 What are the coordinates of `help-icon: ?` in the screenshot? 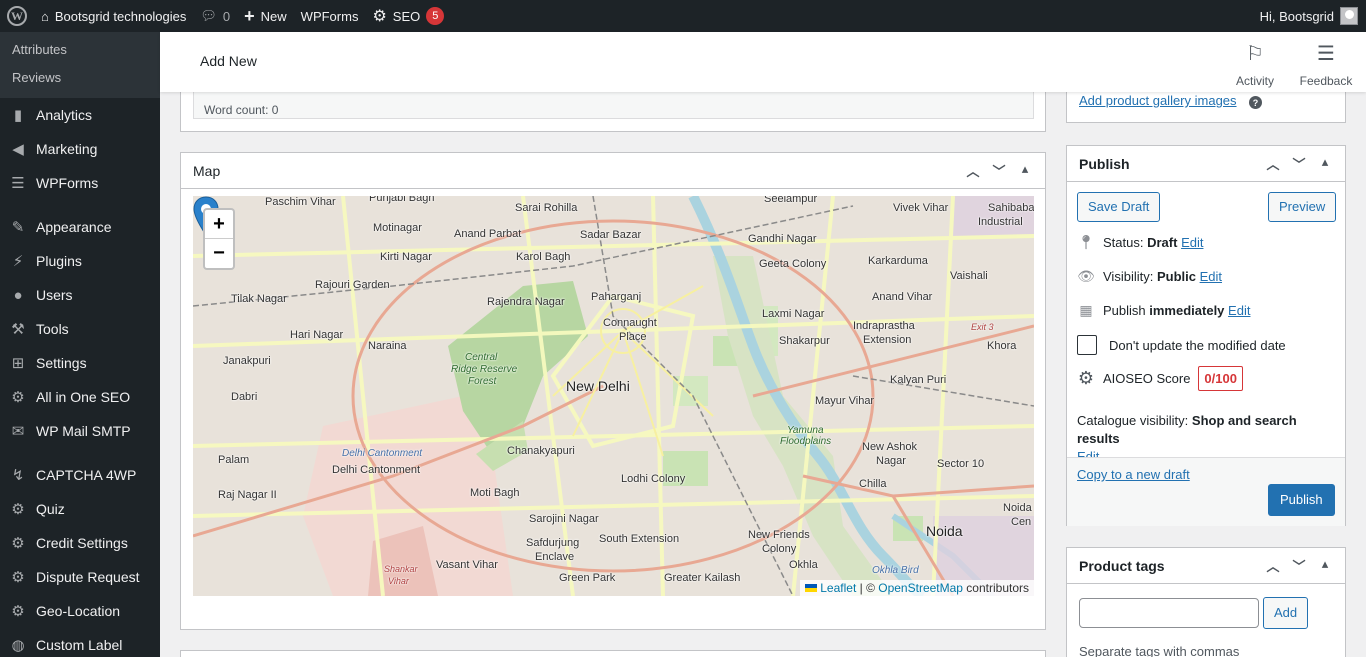 It's located at (1255, 102).